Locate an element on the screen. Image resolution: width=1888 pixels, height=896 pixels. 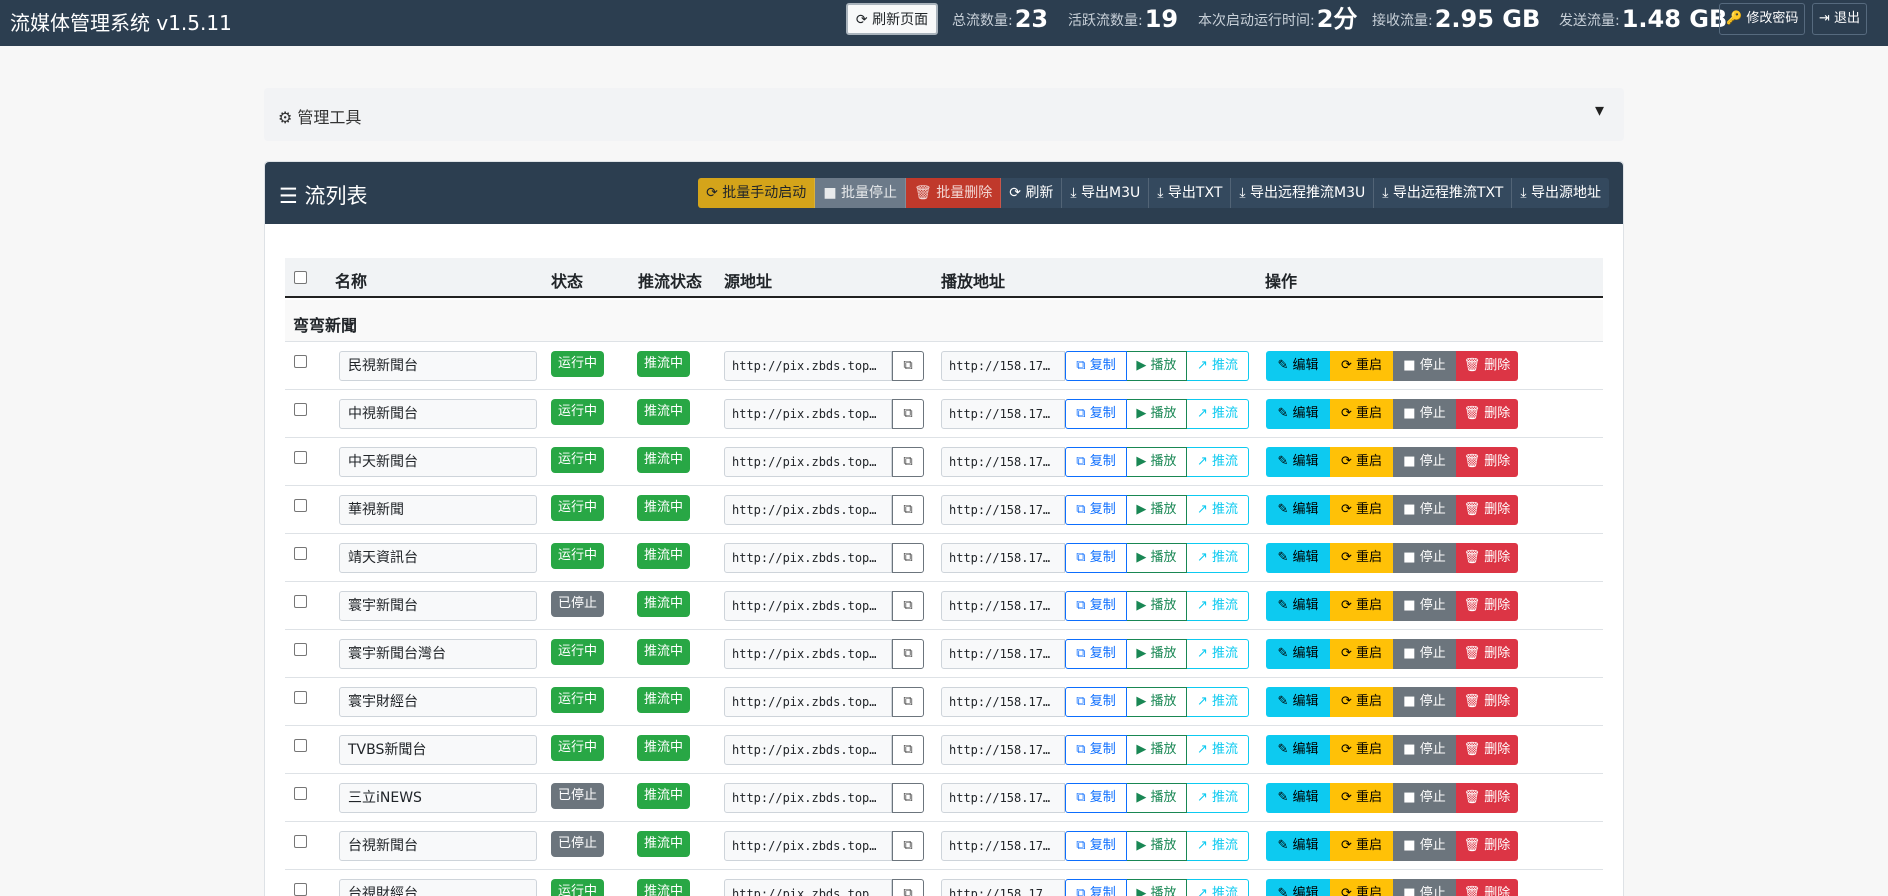
toolbar-button-3: ⟳ 刷新 is located at coordinates (1032, 193).